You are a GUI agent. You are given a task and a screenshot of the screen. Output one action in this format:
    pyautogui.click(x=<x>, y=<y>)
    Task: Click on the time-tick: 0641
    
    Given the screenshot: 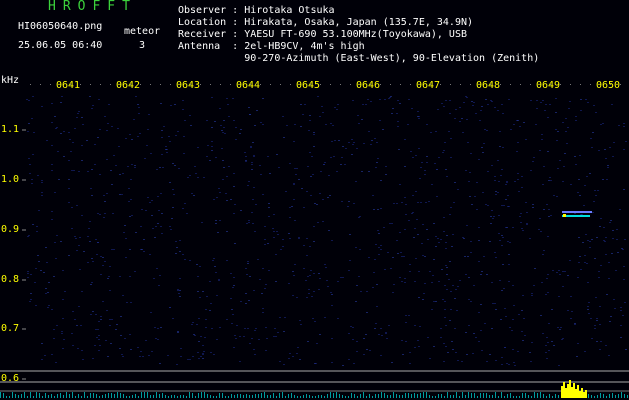 What is the action you would take?
    pyautogui.click(x=68, y=85)
    